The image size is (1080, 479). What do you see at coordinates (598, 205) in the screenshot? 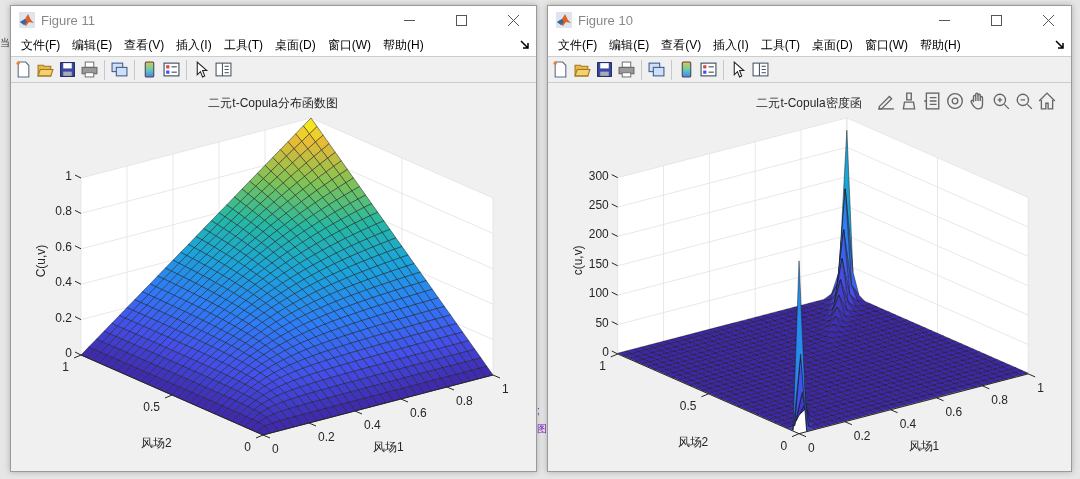
I see `tick-label: 250` at bounding box center [598, 205].